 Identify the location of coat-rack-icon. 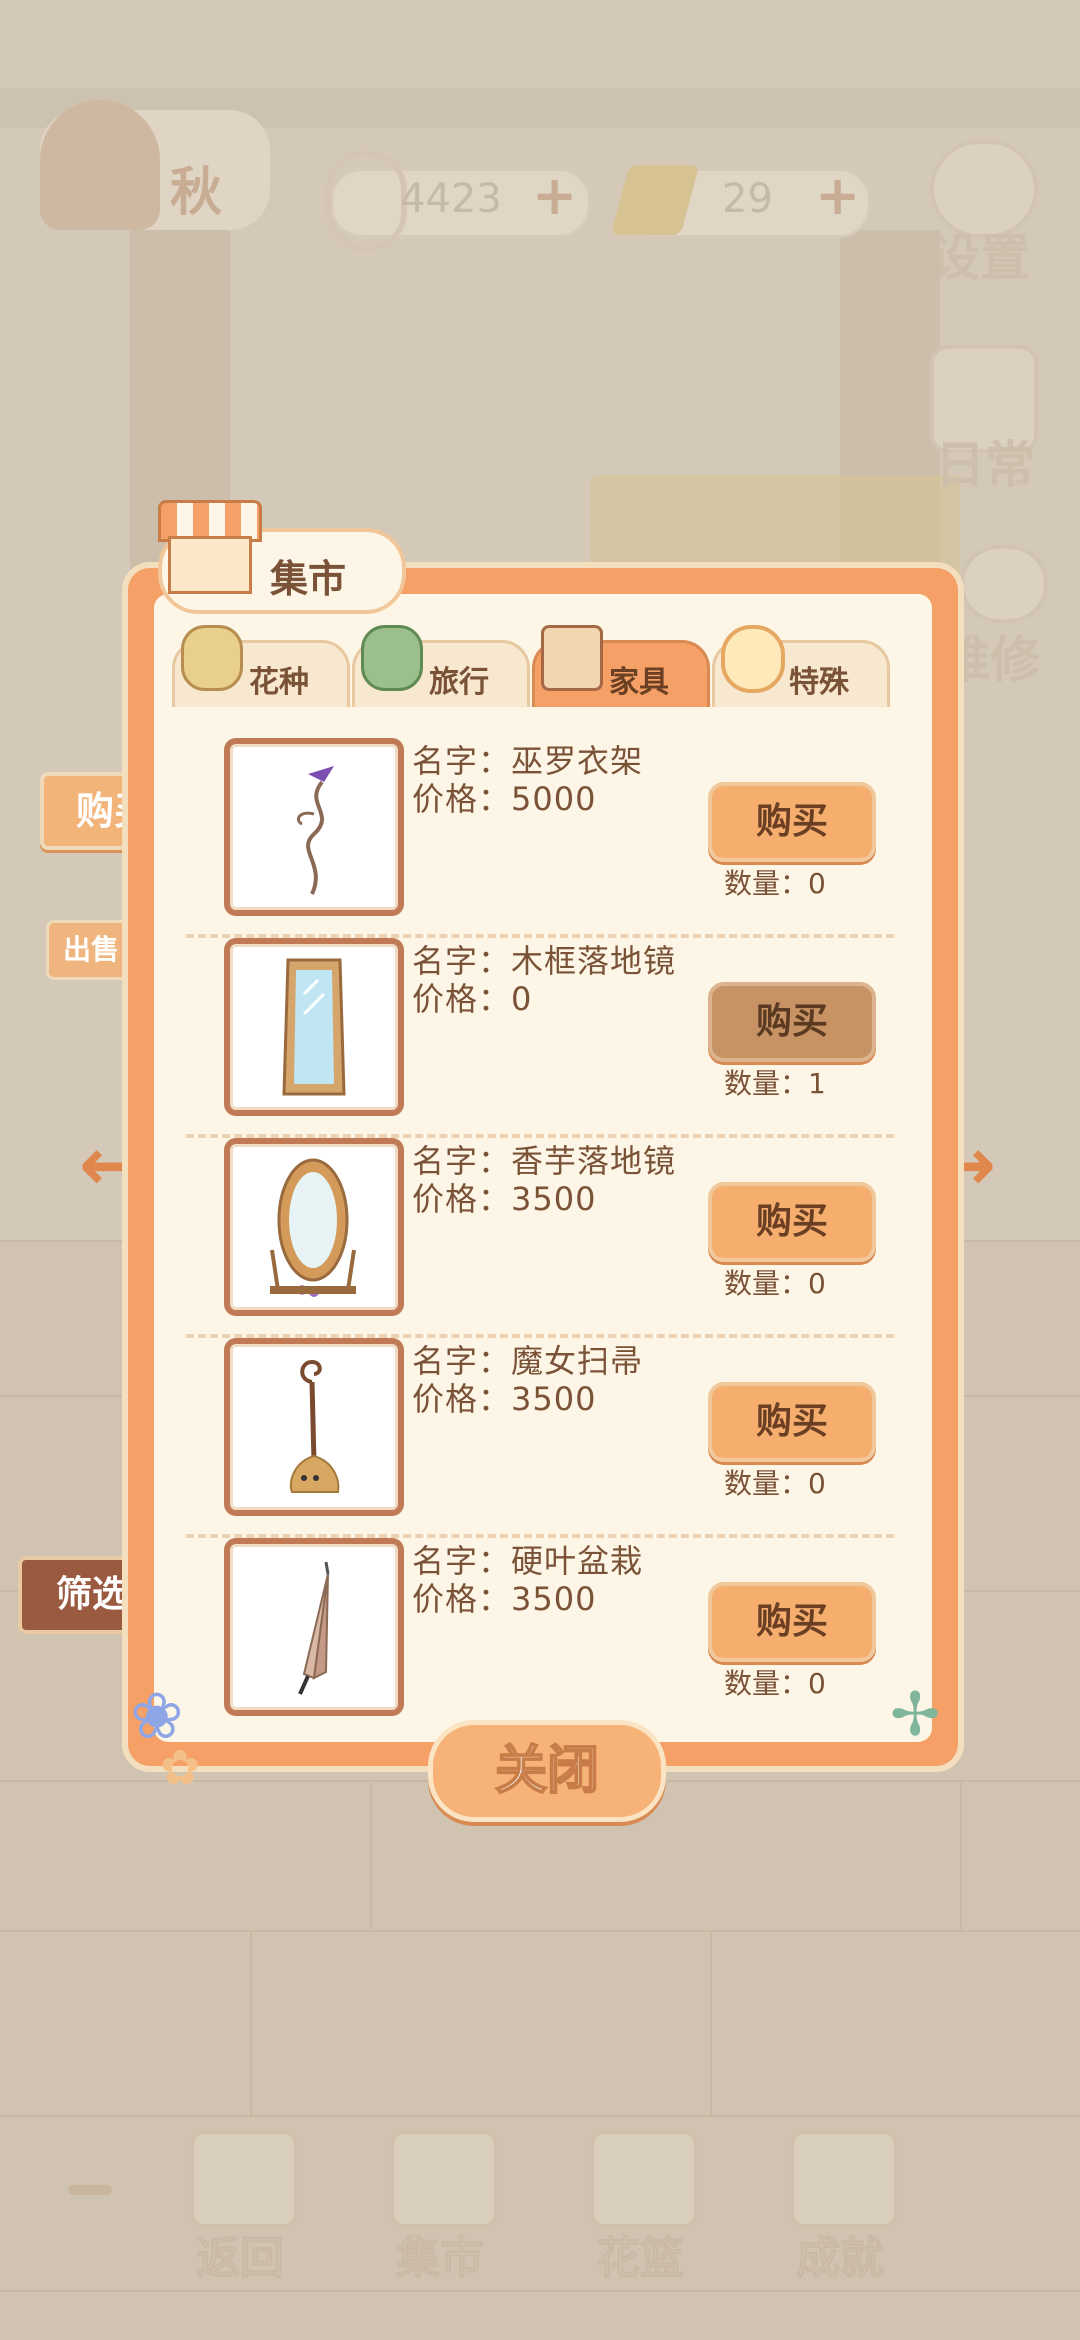
(315, 830).